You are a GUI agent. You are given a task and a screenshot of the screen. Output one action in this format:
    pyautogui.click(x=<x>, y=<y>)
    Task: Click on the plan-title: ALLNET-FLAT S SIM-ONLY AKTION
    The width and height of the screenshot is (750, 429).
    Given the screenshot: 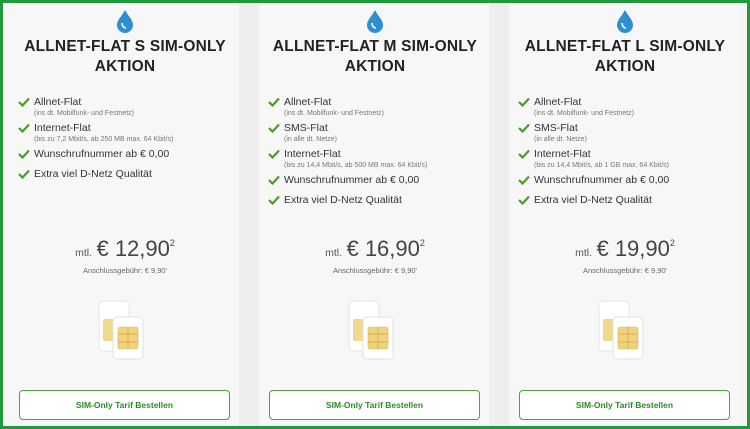 What is the action you would take?
    pyautogui.click(x=125, y=57)
    